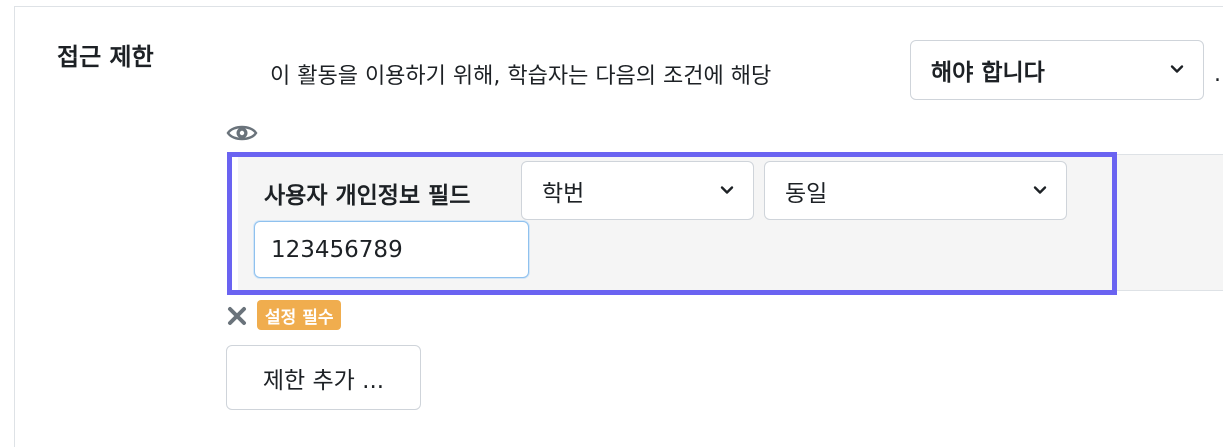 The image size is (1223, 447). Describe the element at coordinates (105, 57) in the screenshot. I see `section-label: 접근 제한` at that location.